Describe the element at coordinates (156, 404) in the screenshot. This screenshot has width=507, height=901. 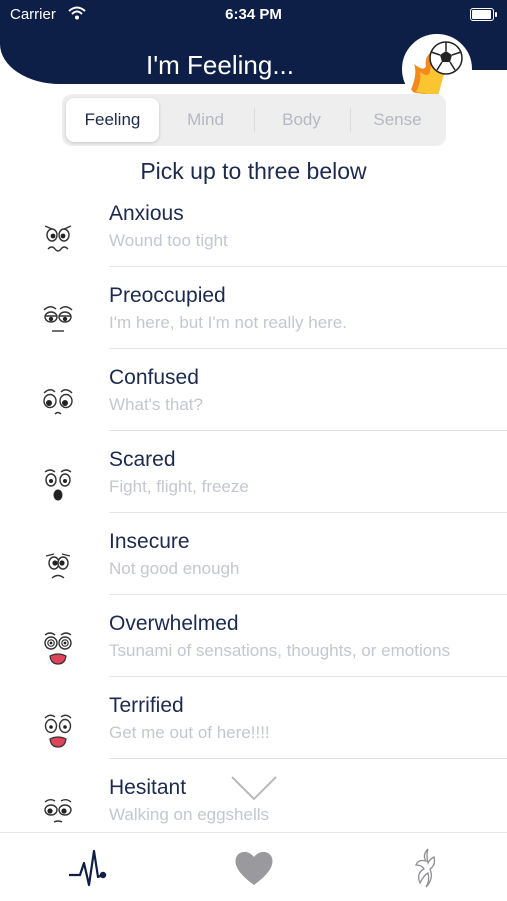
I see `feeling-description: What's that?` at that location.